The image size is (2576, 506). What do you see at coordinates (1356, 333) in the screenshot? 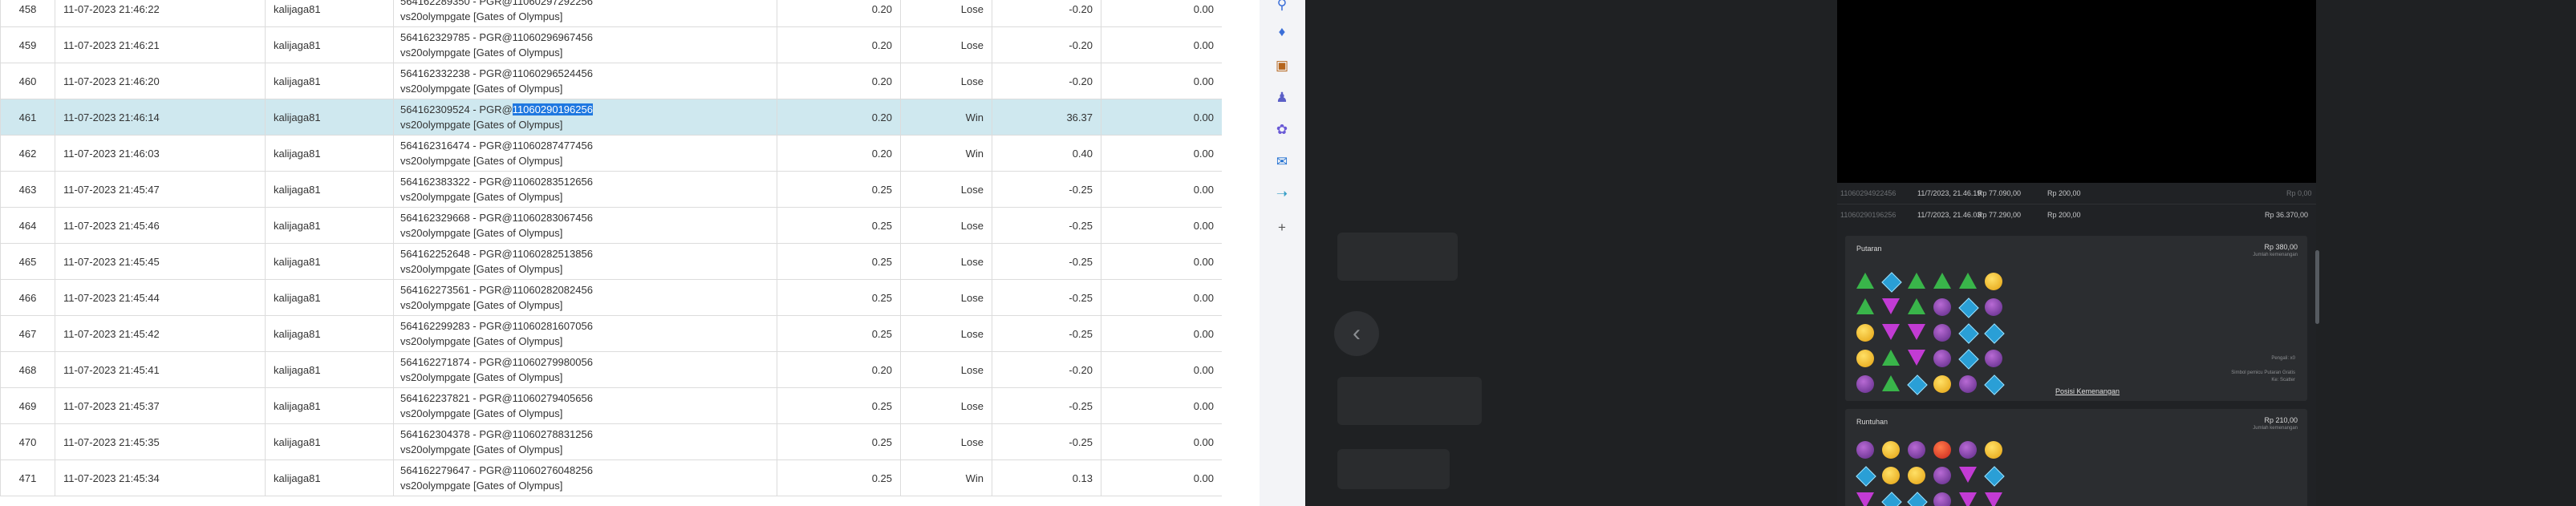
I see `previous-button: ‹` at bounding box center [1356, 333].